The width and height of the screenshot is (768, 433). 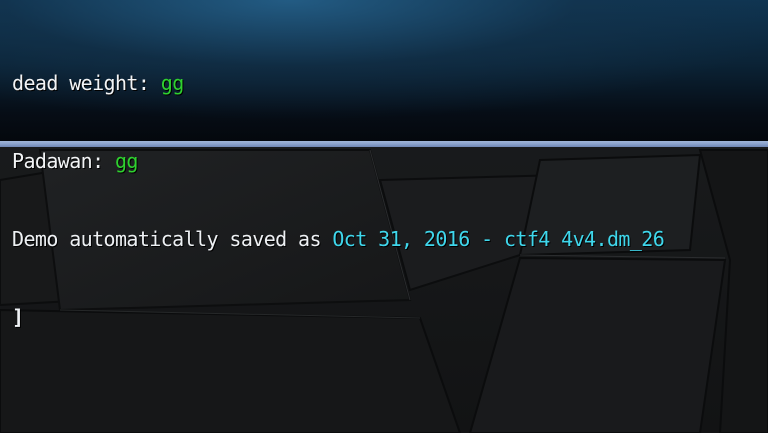 I want to click on console-border, so click(x=384, y=144).